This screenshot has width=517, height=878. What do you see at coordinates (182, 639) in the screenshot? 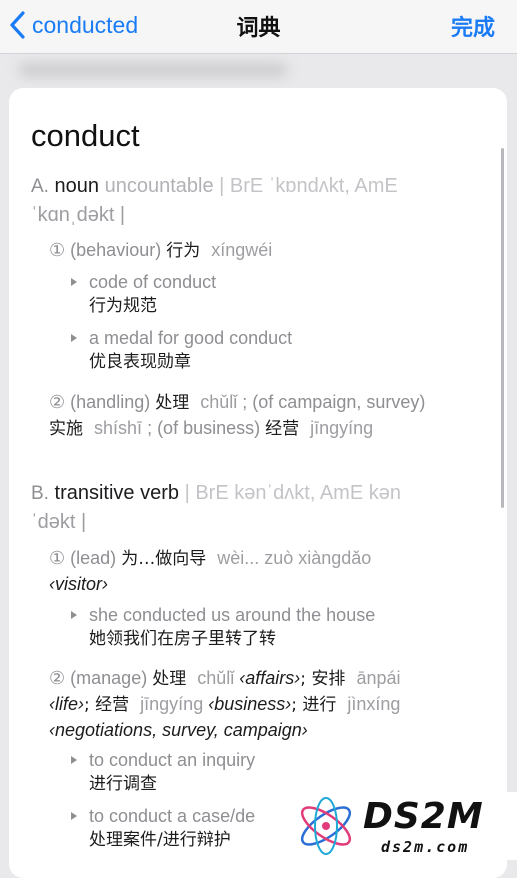
I see `example-zh: 她领我们在房子里转了转` at bounding box center [182, 639].